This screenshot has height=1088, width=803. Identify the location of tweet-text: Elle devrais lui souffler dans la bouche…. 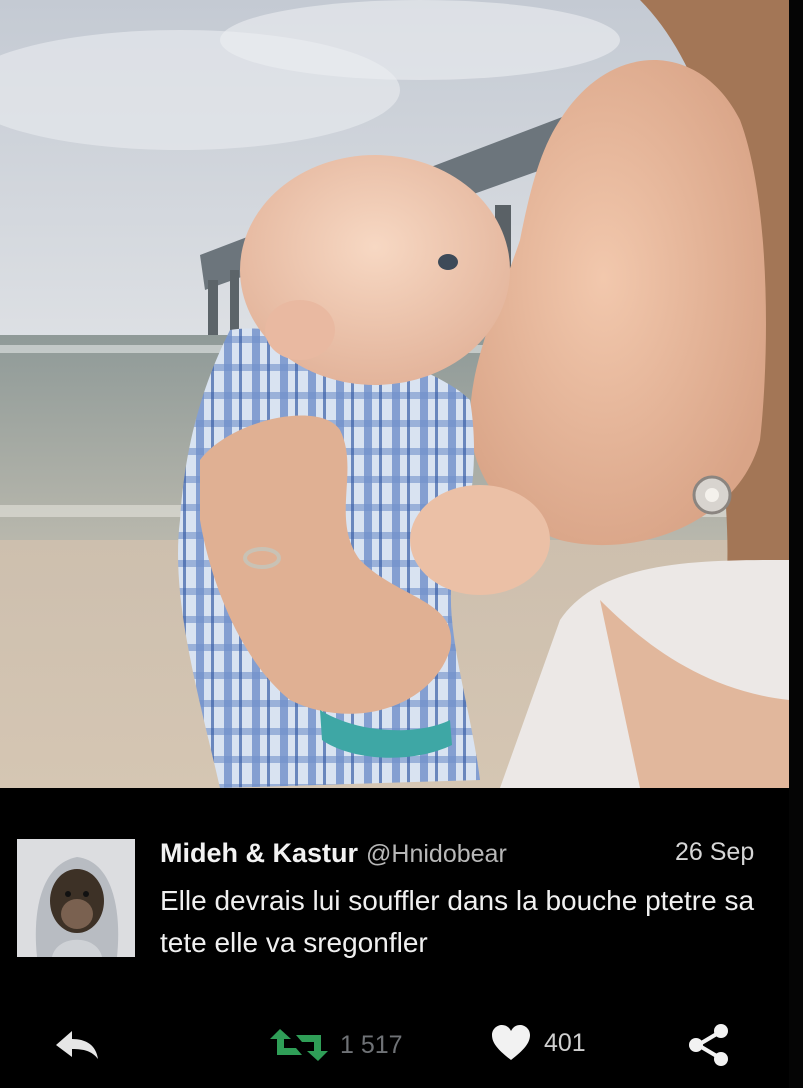
(457, 921).